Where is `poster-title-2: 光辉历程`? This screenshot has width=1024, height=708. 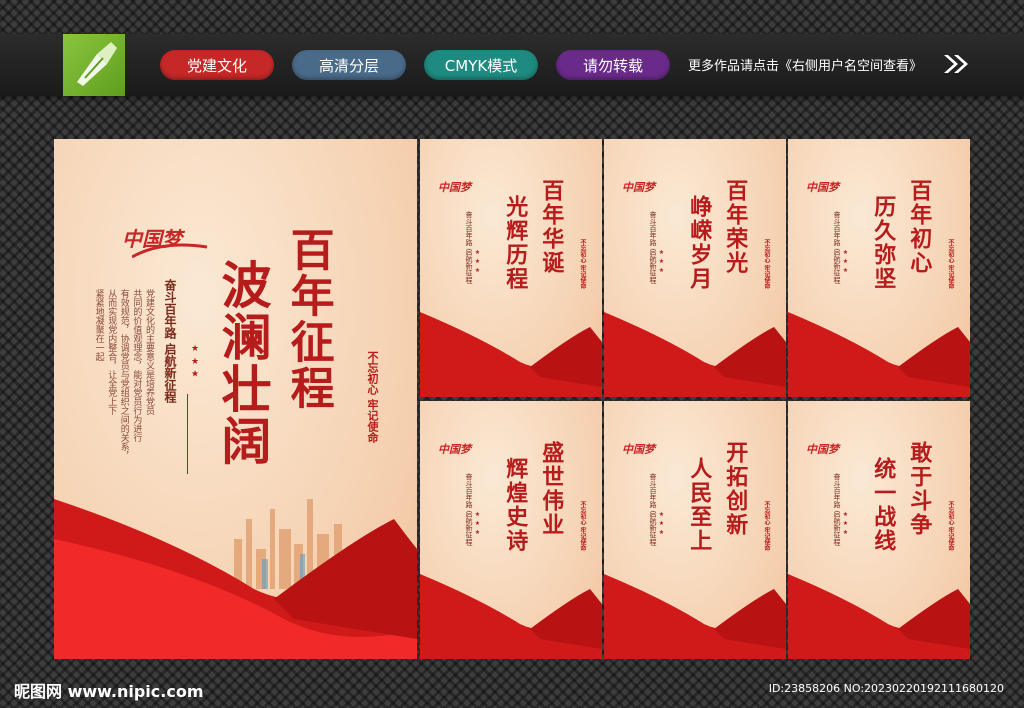
poster-title-2: 光辉历程 is located at coordinates (515, 243).